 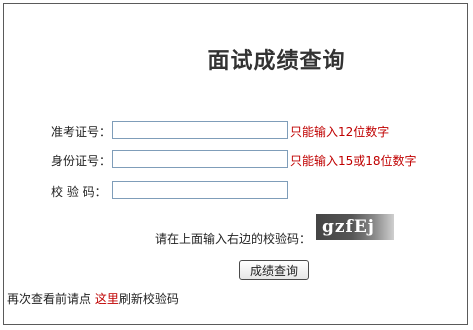 I want to click on query-score-button: 成绩查询, so click(x=274, y=270).